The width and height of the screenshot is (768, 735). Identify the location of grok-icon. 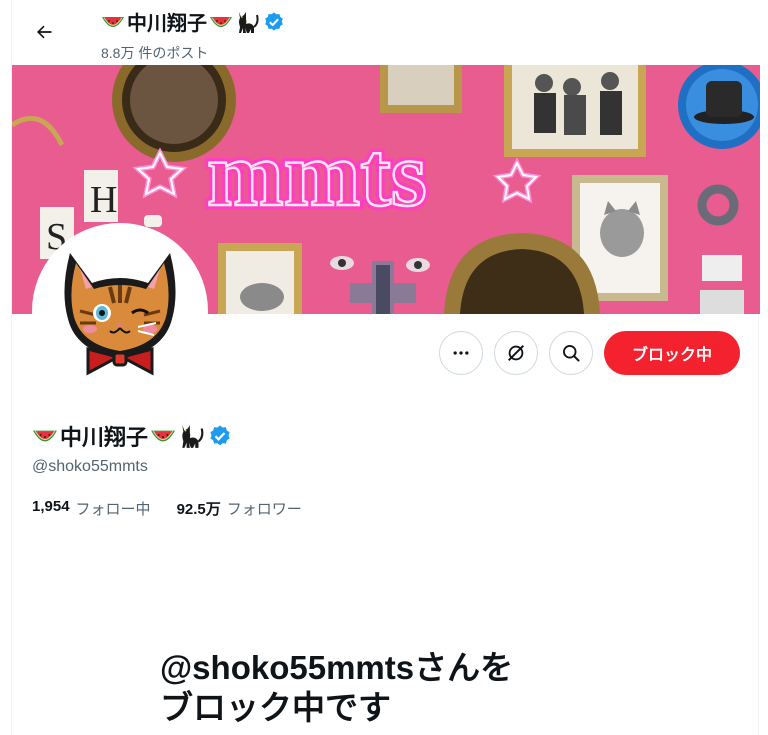
(516, 353).